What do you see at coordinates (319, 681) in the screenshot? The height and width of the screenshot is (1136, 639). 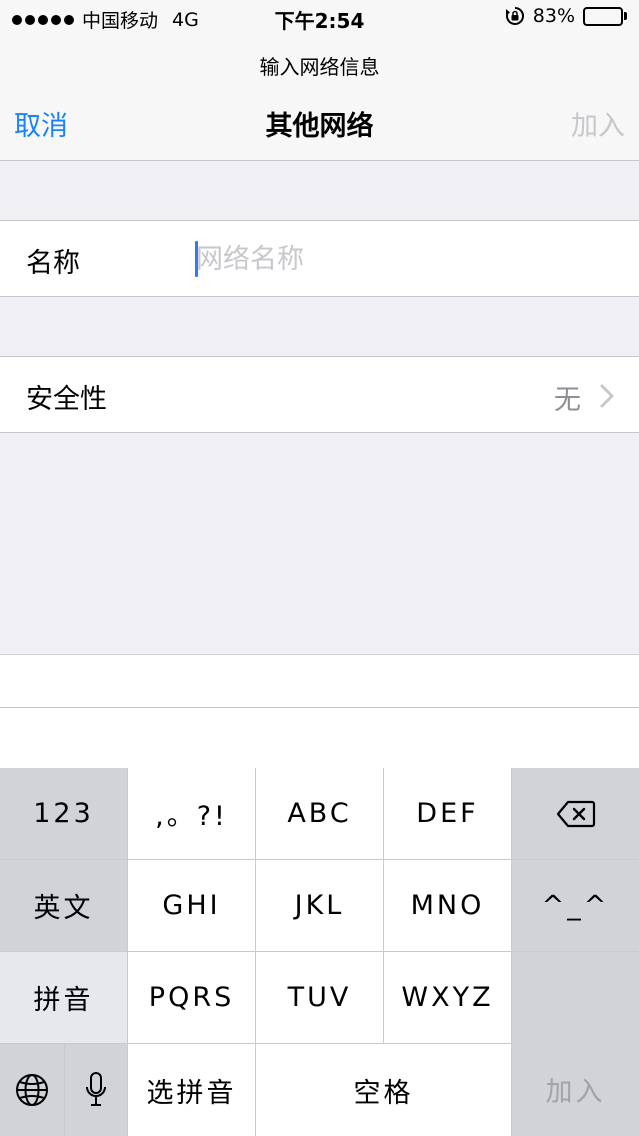 I see `candidate-bar` at bounding box center [319, 681].